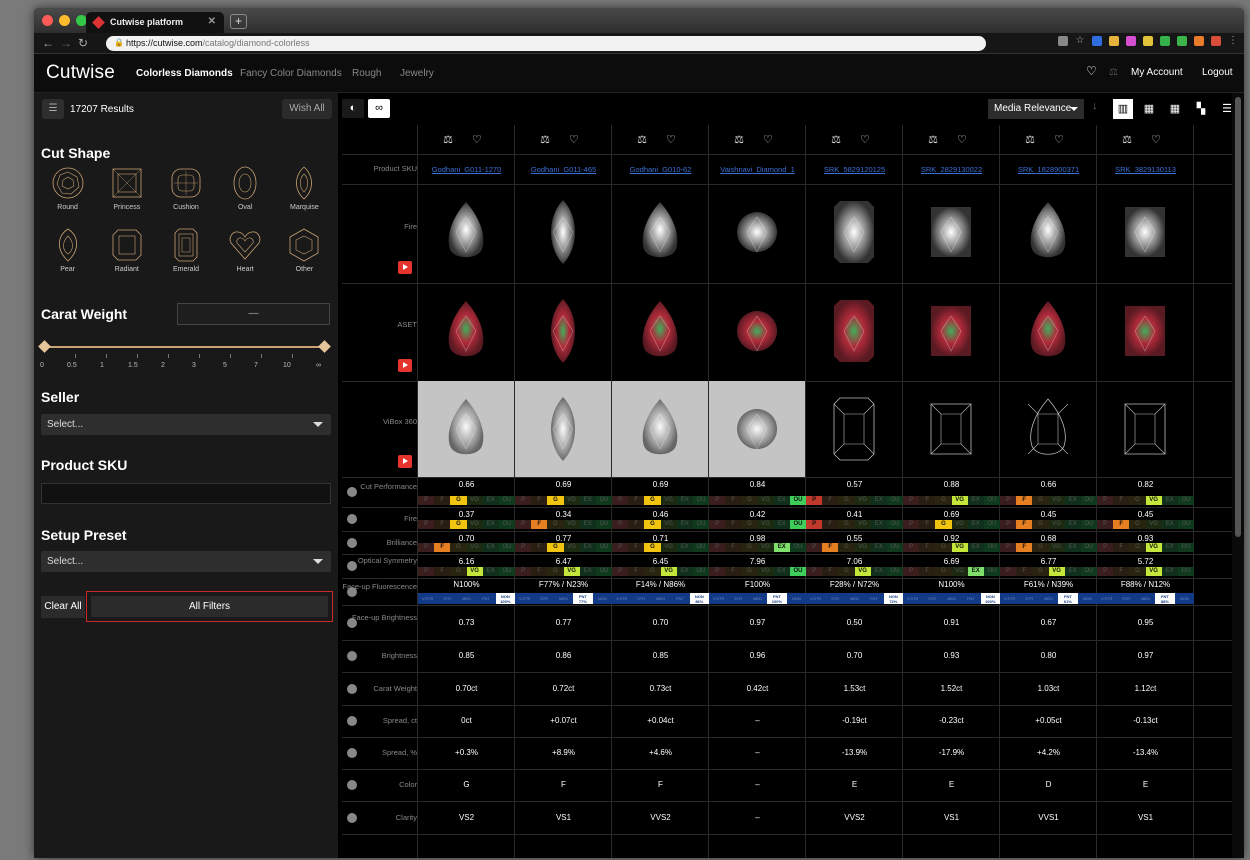 The height and width of the screenshot is (860, 1250). Describe the element at coordinates (1091, 71) in the screenshot. I see `heart-icon: ♡` at that location.